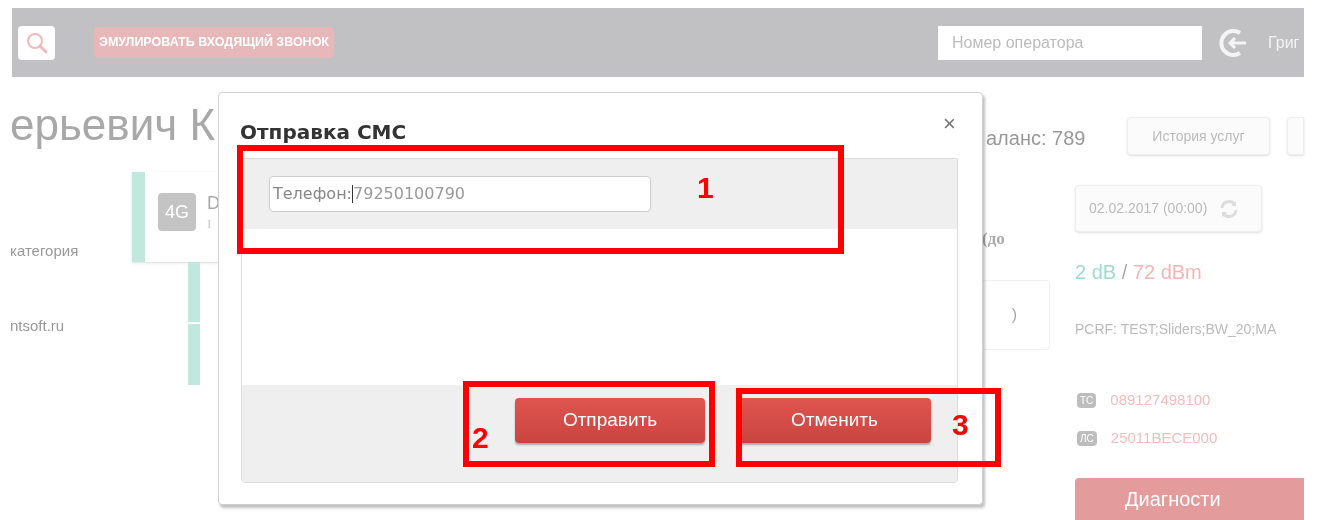  I want to click on callout-number: 2, so click(480, 438).